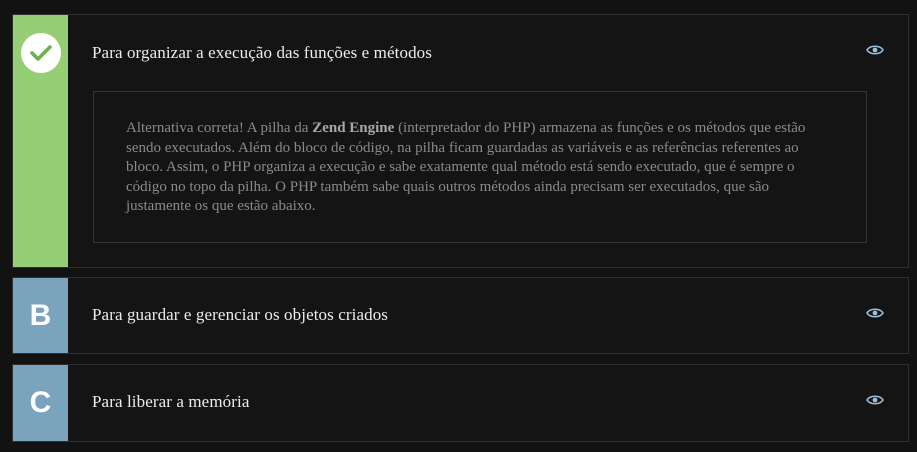 The height and width of the screenshot is (452, 917). What do you see at coordinates (353, 128) in the screenshot?
I see `explanation-bold-term: Zend Engine` at bounding box center [353, 128].